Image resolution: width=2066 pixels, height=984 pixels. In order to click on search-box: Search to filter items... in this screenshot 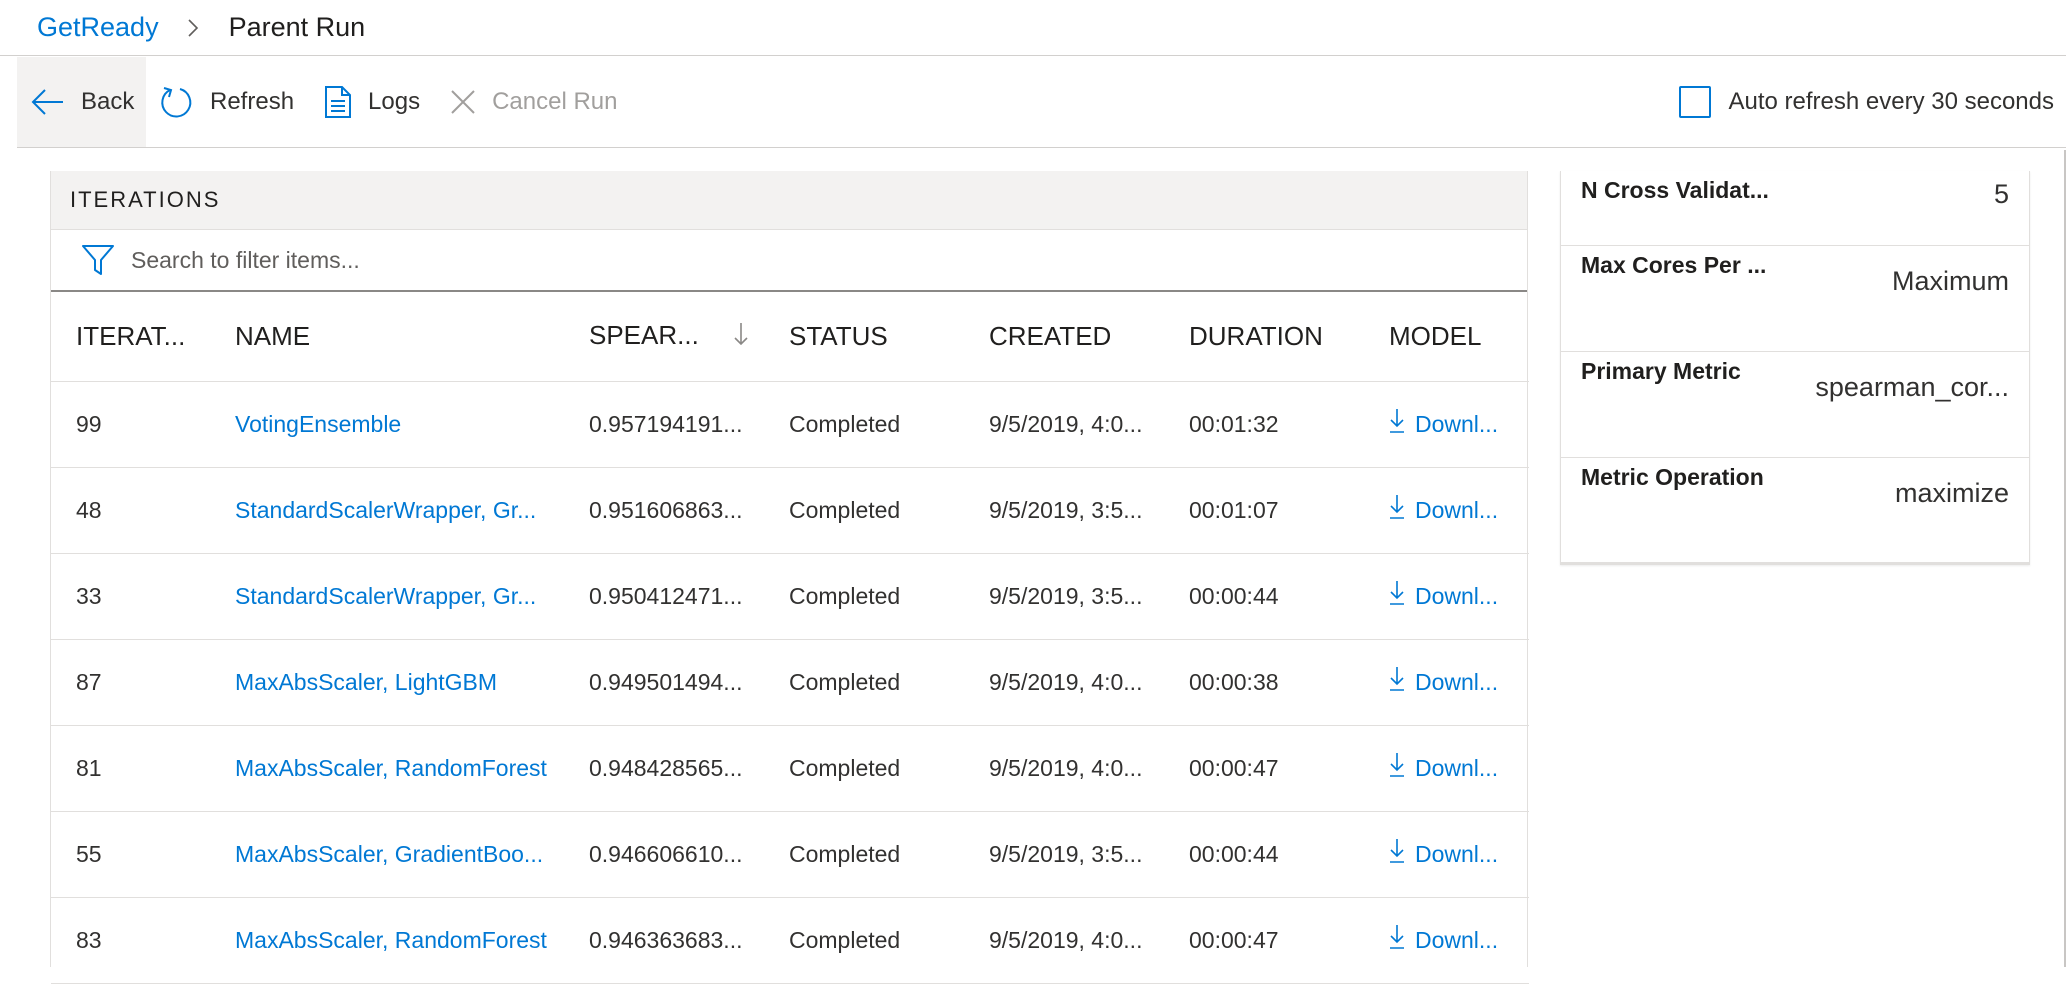, I will do `click(789, 260)`.